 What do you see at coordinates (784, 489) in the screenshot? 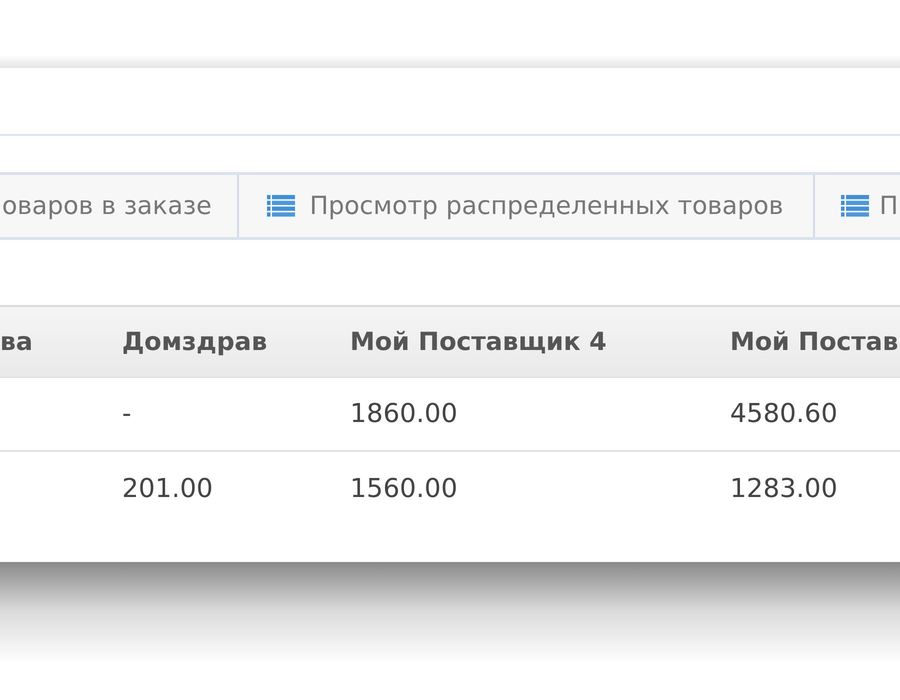
I see `table-cell: 1283.00` at bounding box center [784, 489].